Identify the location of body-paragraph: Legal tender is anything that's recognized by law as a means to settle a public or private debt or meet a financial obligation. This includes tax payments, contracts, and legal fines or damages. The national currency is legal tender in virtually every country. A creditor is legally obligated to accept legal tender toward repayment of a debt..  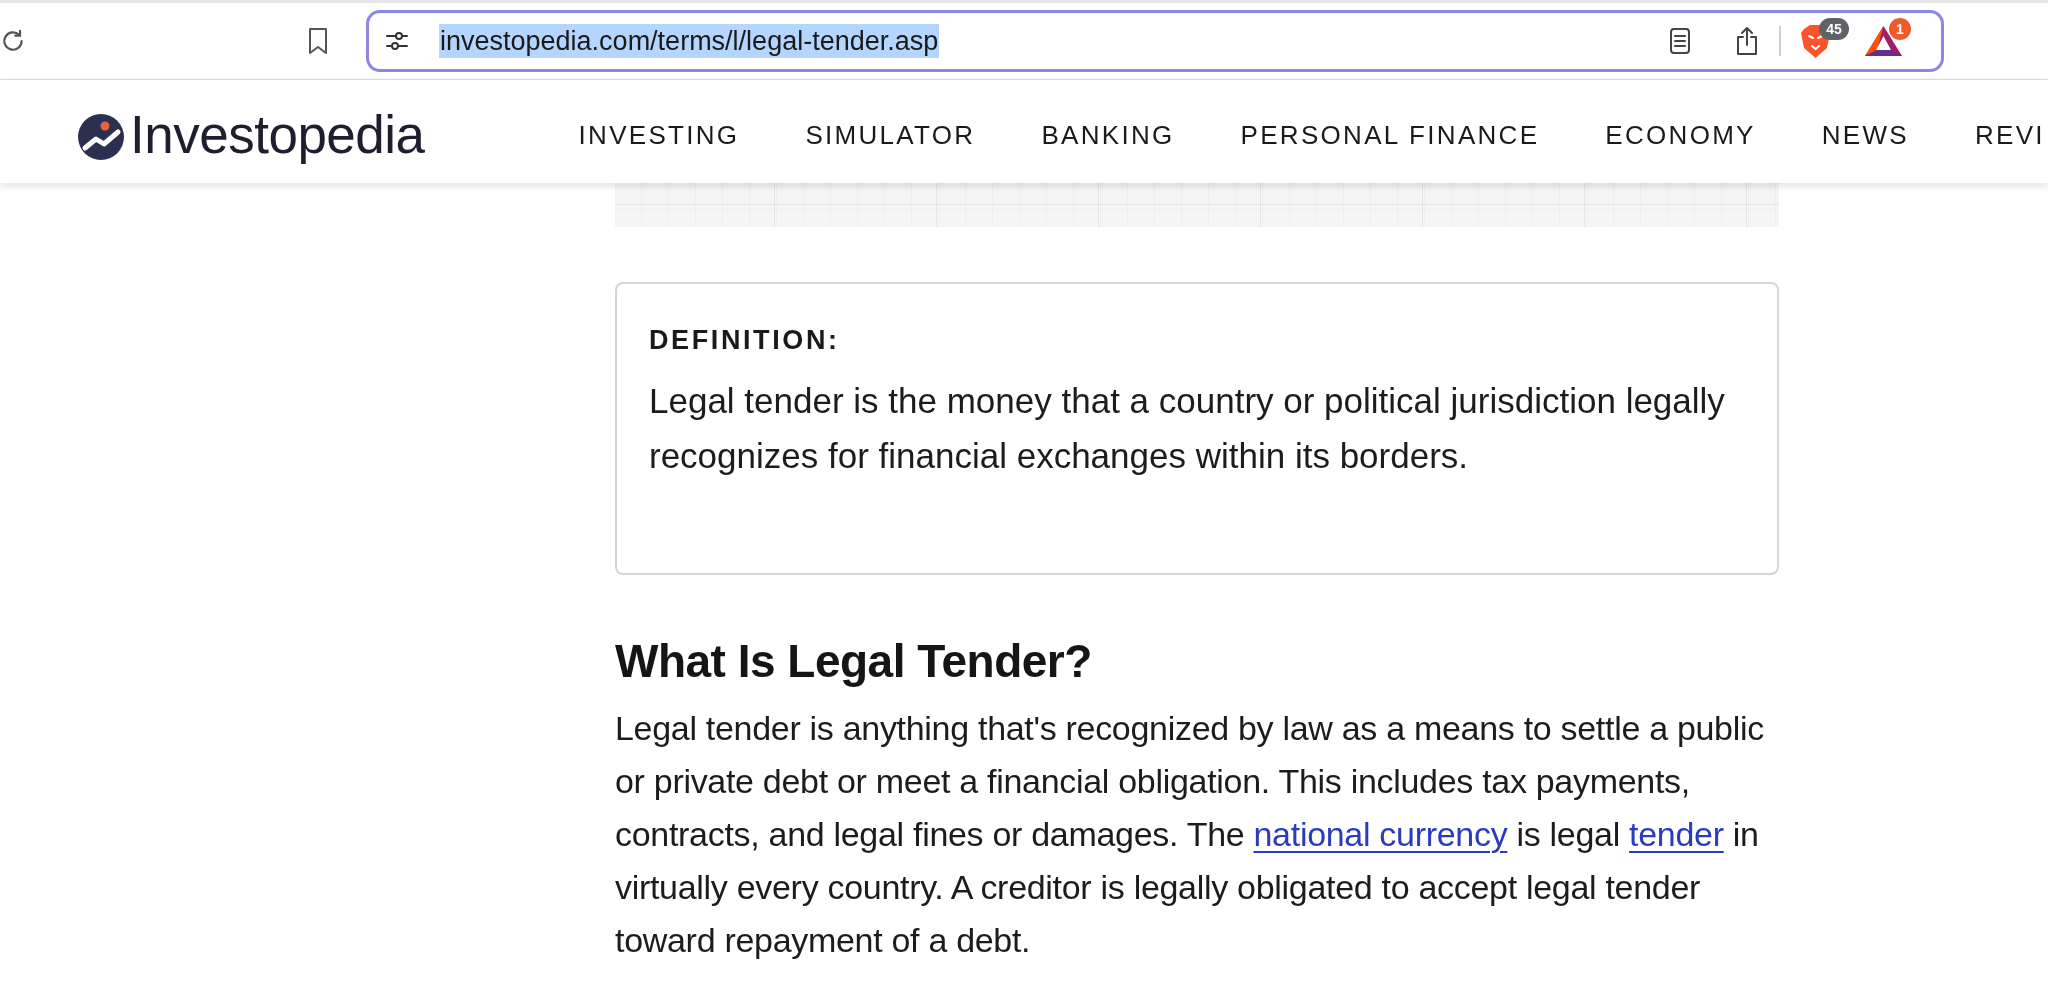
(1190, 834).